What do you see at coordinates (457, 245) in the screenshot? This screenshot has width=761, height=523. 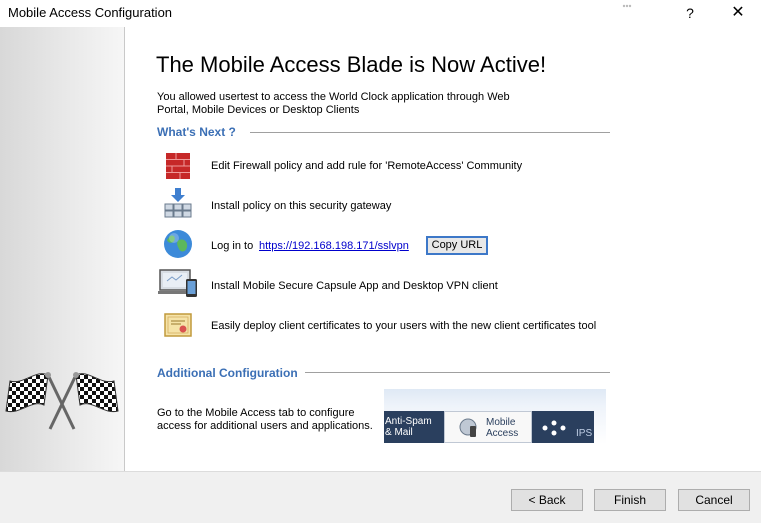 I see `copy-url-button: Copy URL` at bounding box center [457, 245].